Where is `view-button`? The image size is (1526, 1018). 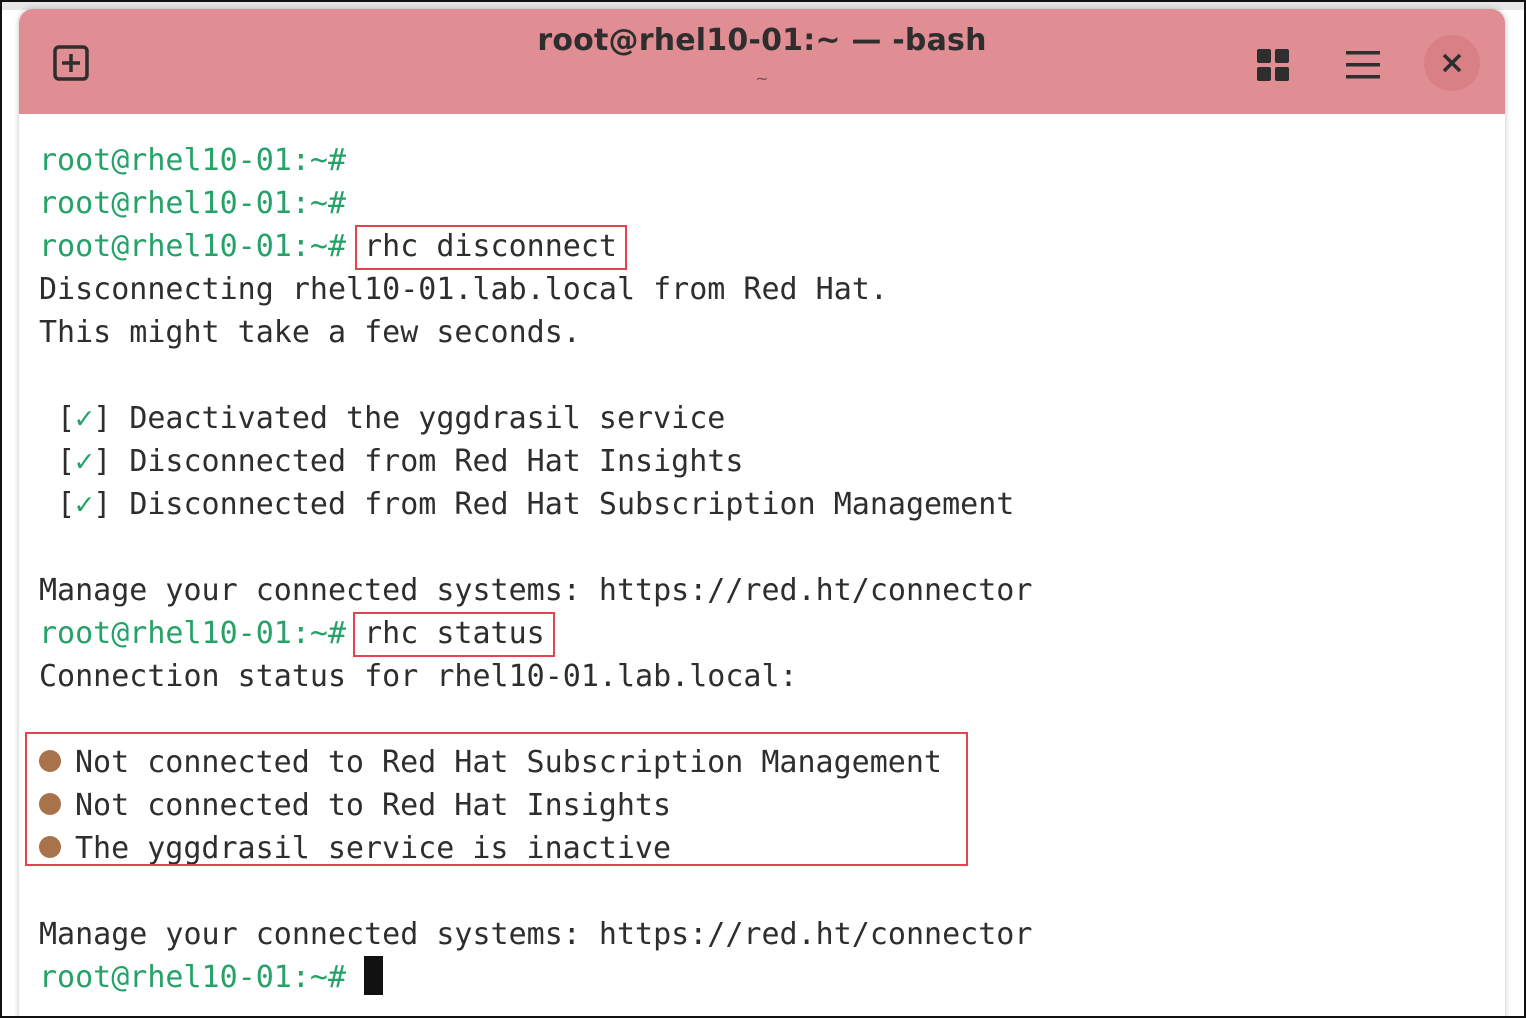 view-button is located at coordinates (1273, 65).